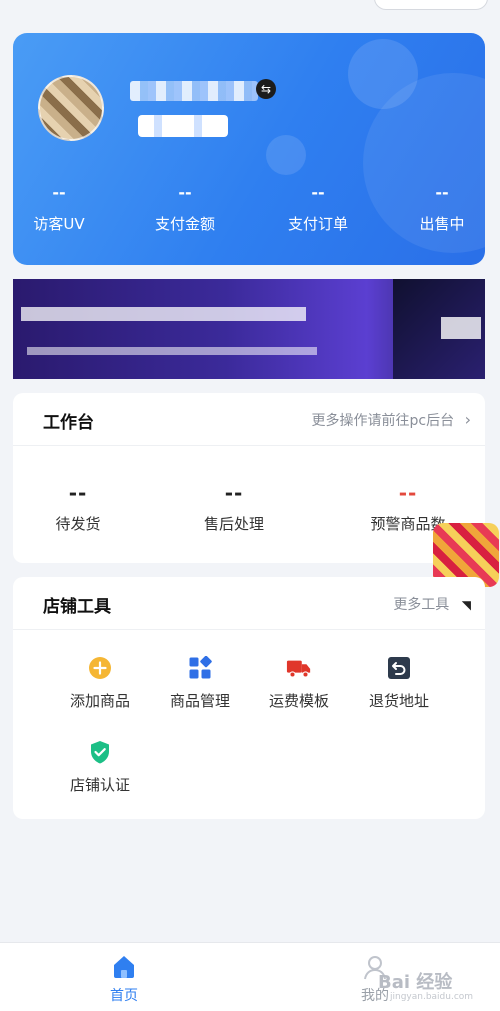 The image size is (500, 1011). I want to click on chevron-right-icon: ›, so click(467, 419).